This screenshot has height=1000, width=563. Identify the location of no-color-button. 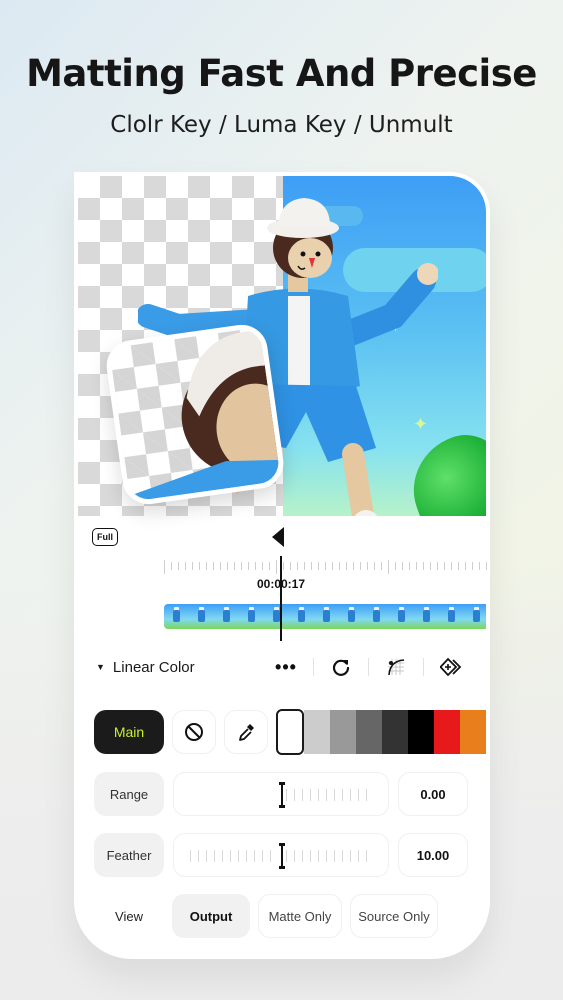
(194, 732).